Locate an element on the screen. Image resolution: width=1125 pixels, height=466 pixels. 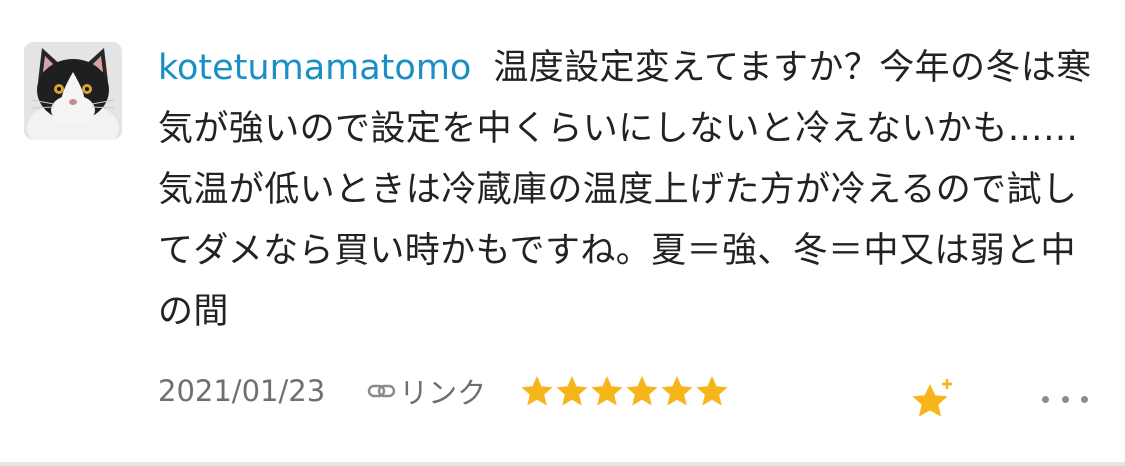
user-avatar is located at coordinates (73, 91).